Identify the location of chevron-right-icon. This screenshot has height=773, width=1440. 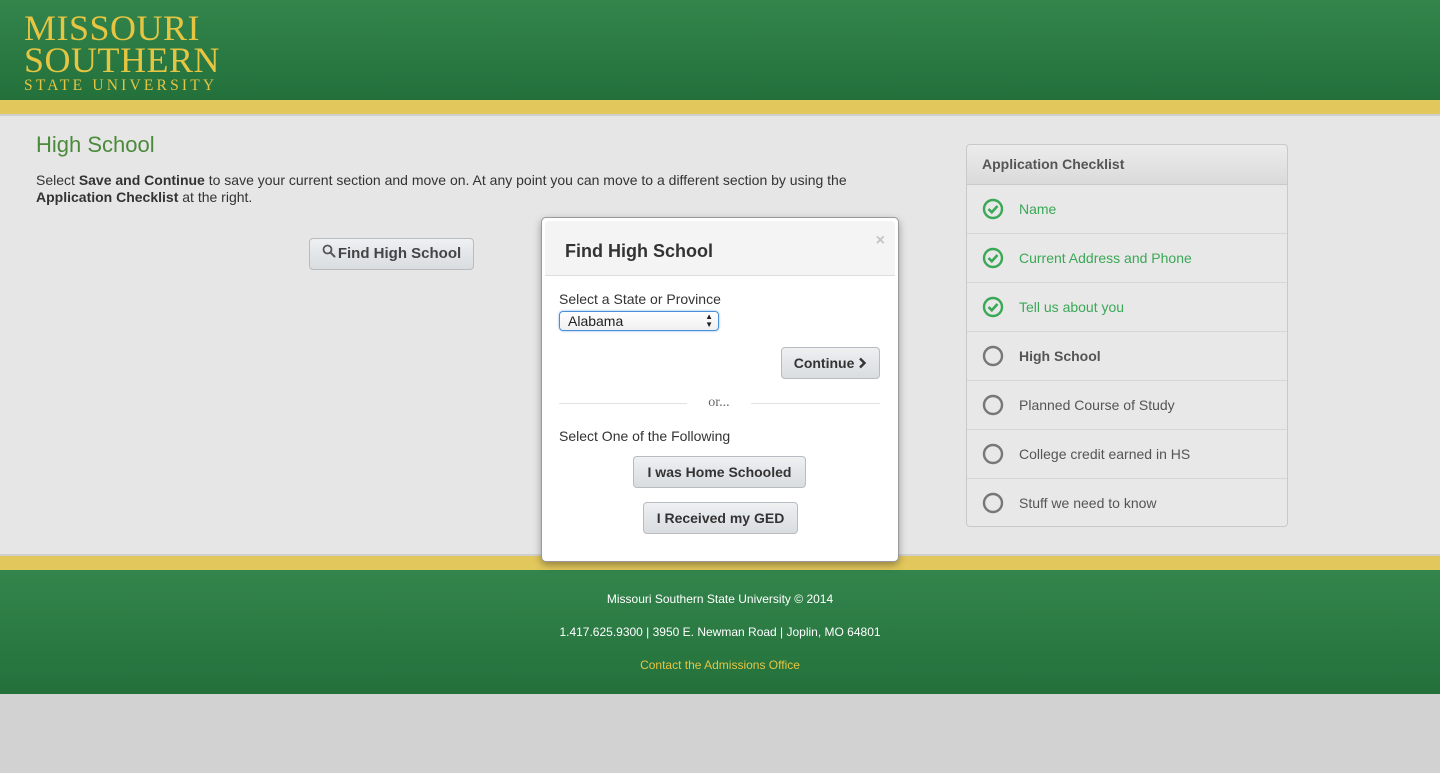
(862, 363).